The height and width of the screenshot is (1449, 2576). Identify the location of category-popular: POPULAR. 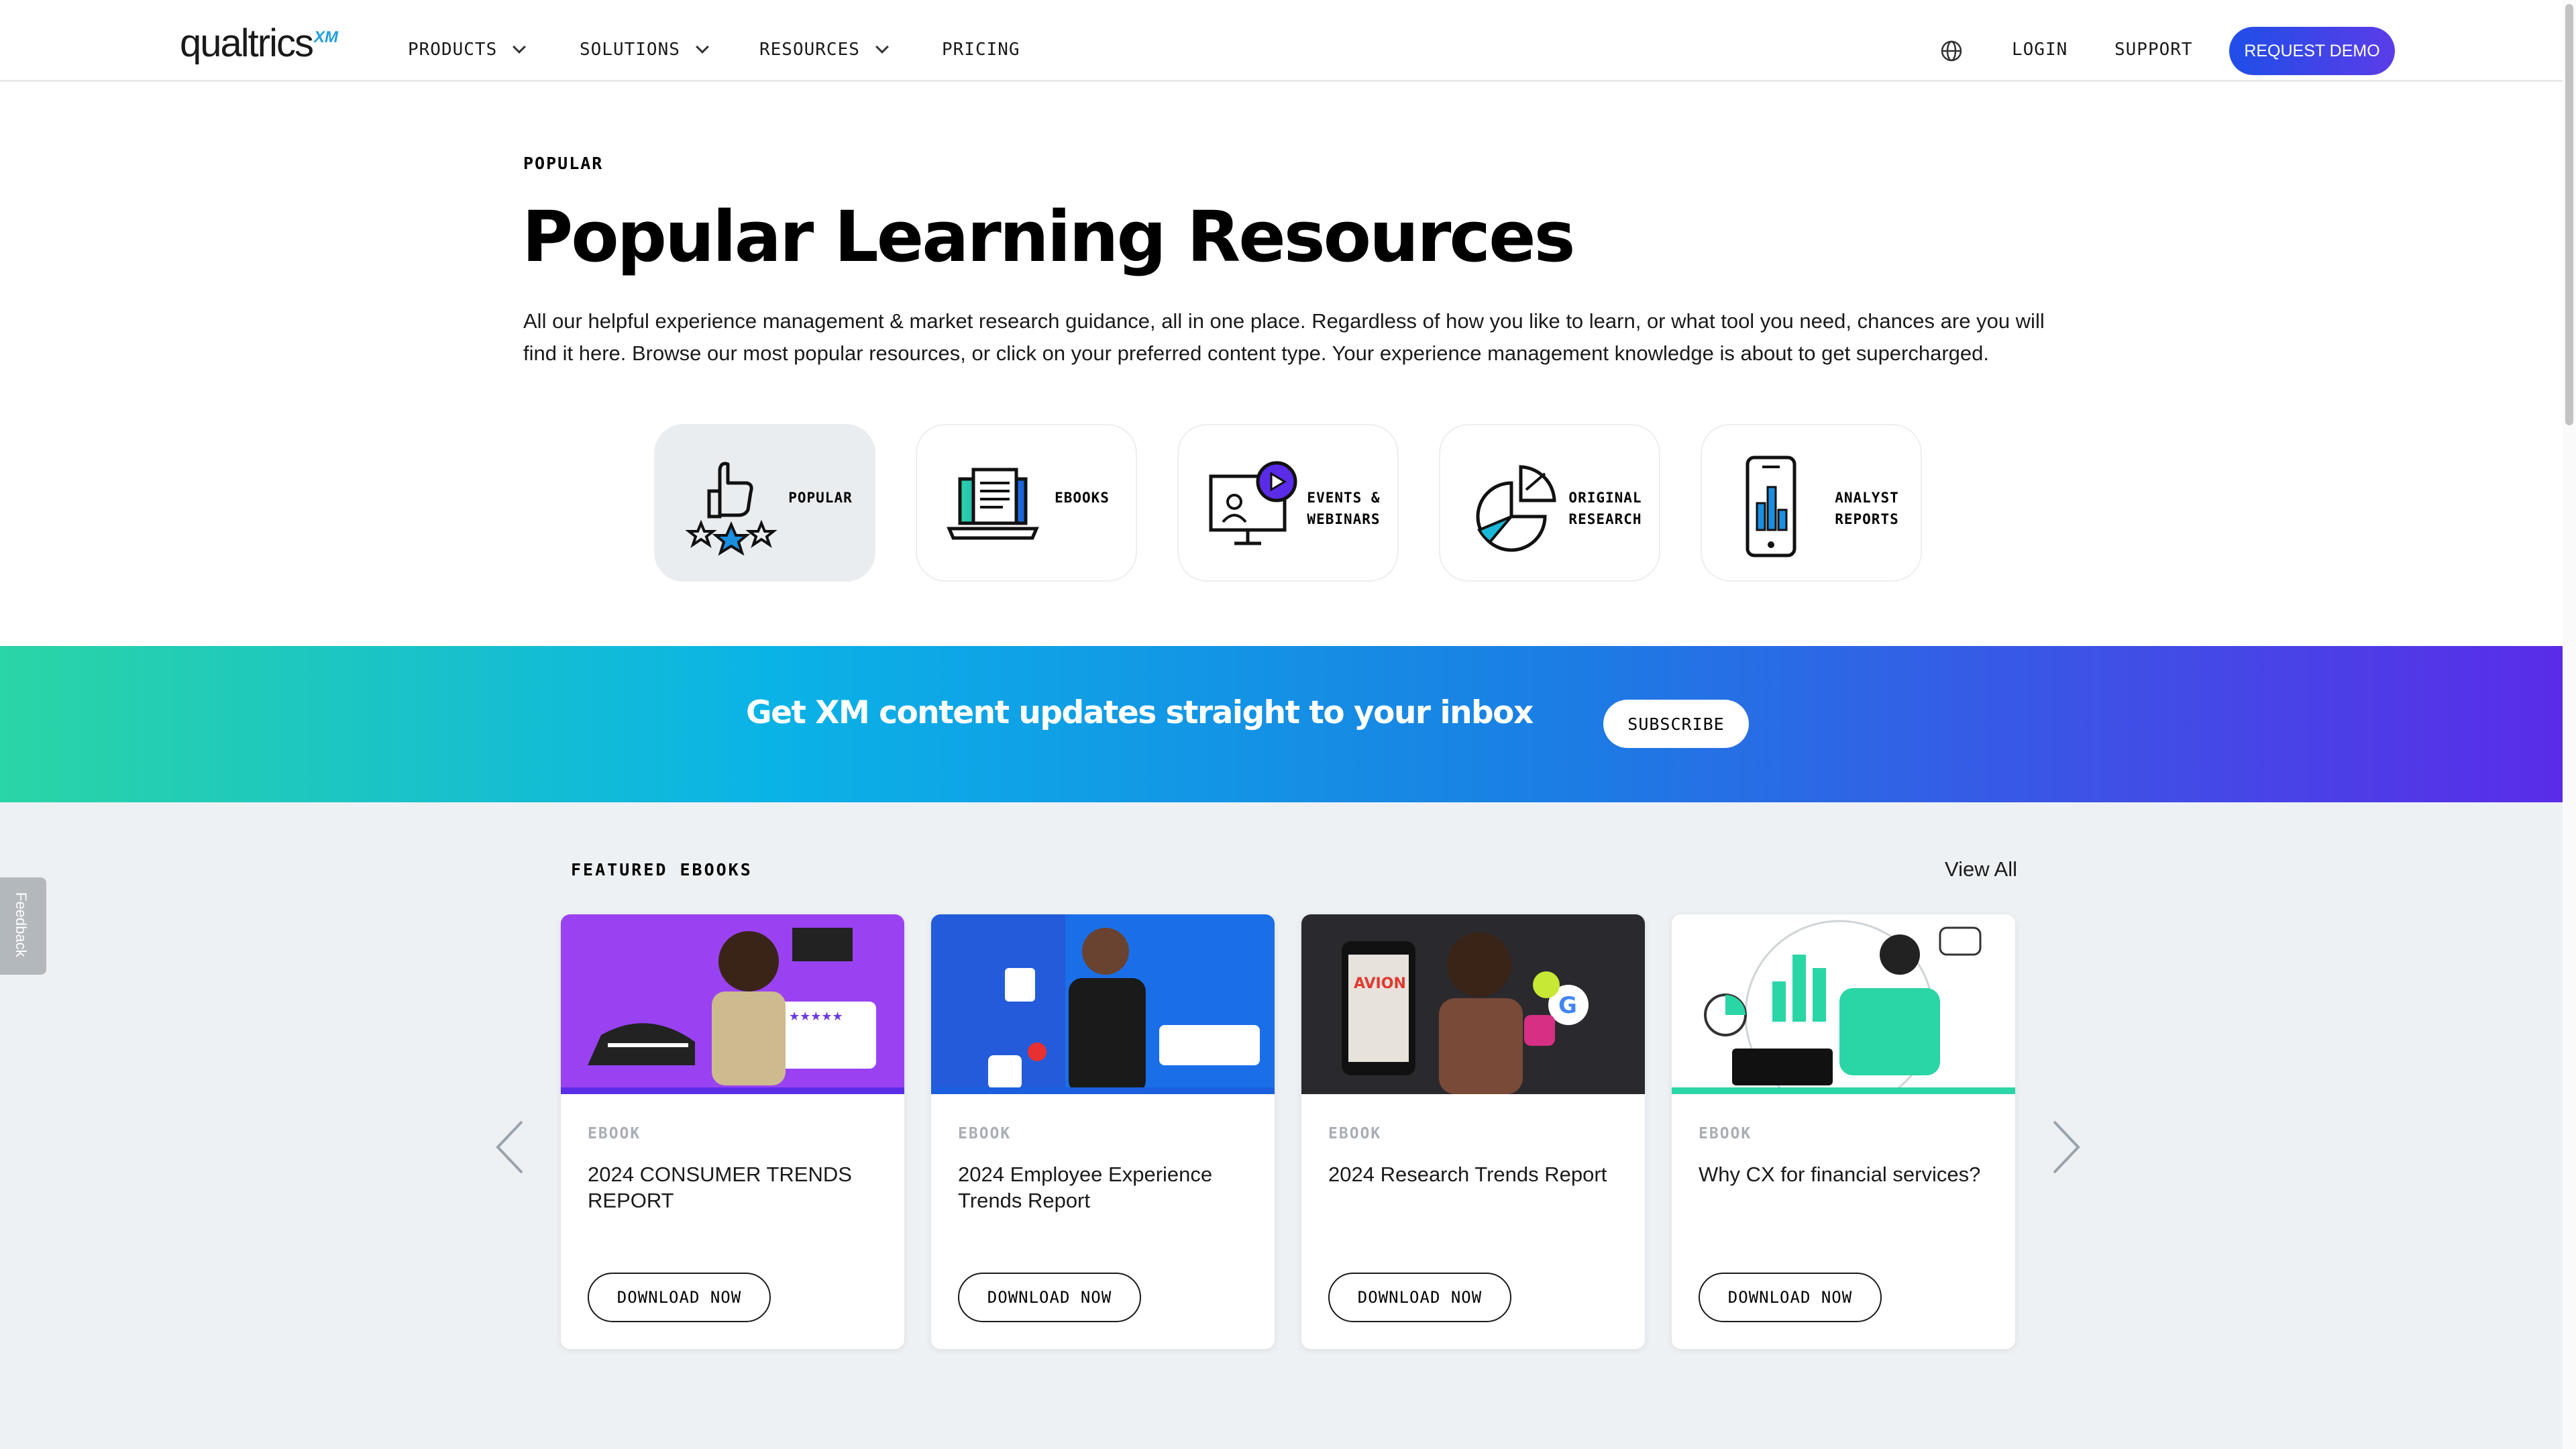
(764, 503).